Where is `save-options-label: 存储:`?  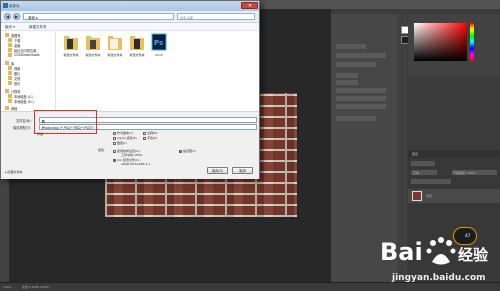 save-options-label: 存储: is located at coordinates (41, 134).